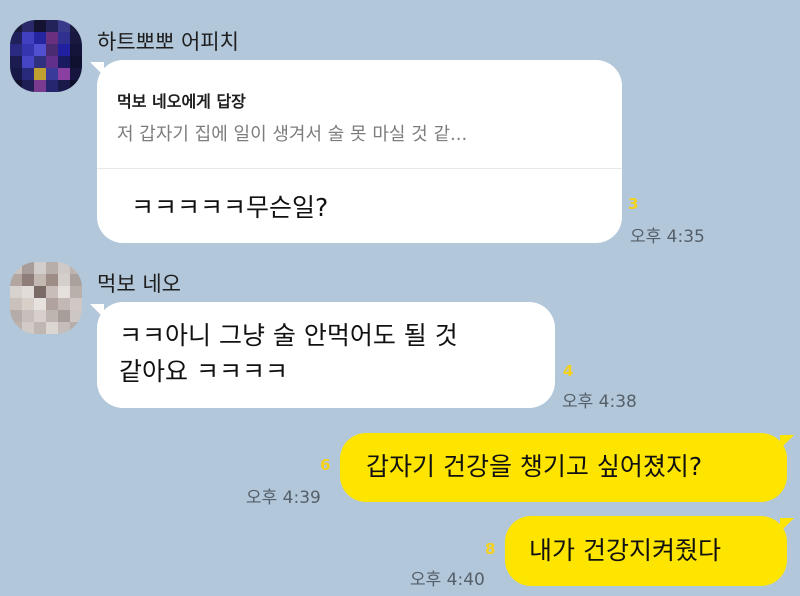 This screenshot has width=800, height=596. I want to click on message-timestamp: 오후 4:39, so click(283, 498).